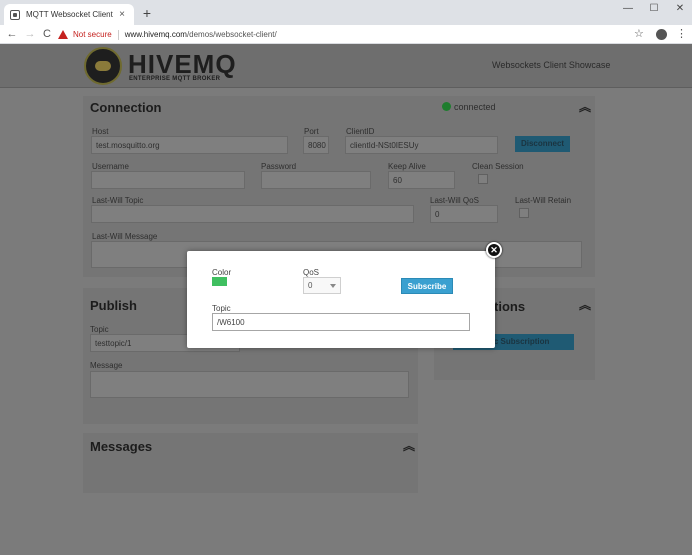 The width and height of the screenshot is (692, 555). What do you see at coordinates (494, 250) in the screenshot?
I see `close-icon: ✕` at bounding box center [494, 250].